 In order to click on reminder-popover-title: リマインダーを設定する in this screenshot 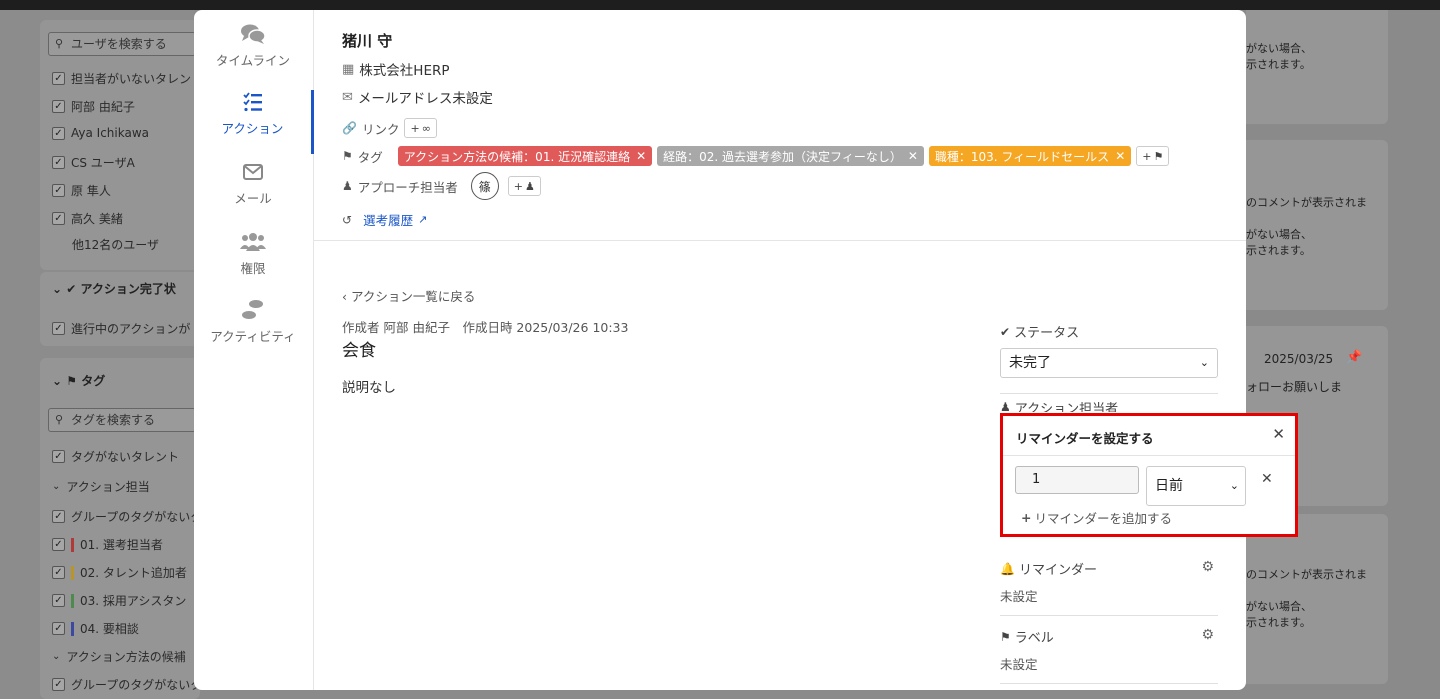, I will do `click(1085, 438)`.